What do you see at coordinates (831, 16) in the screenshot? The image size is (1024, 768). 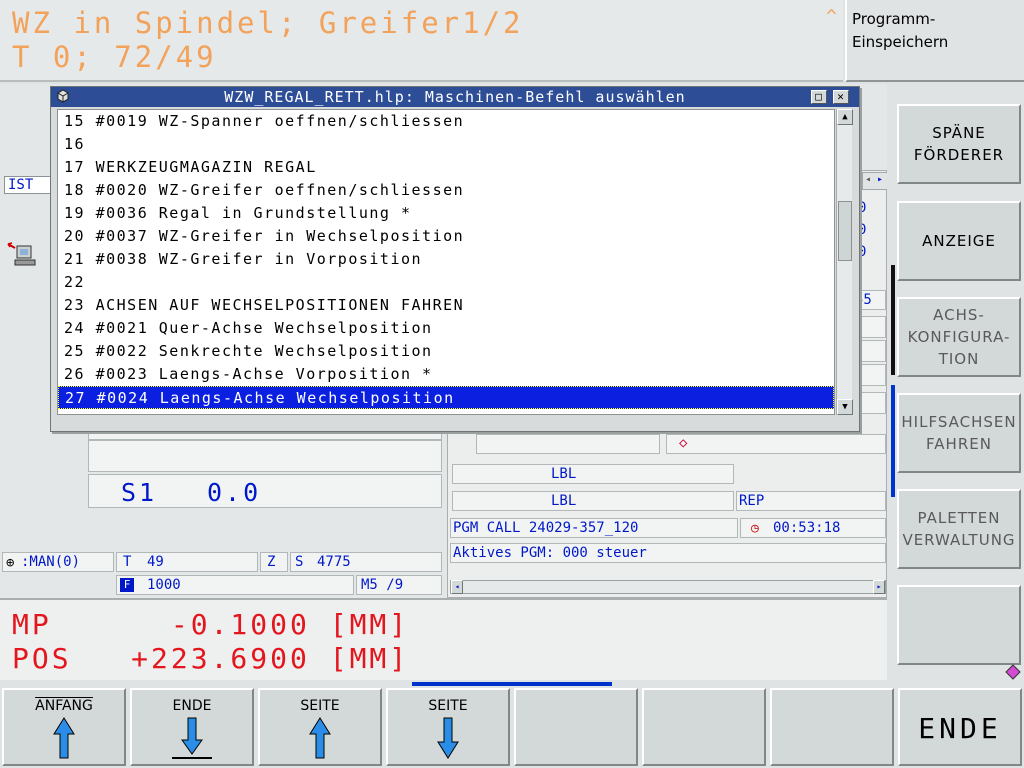 I see `collapse-arrow-icon: ^` at bounding box center [831, 16].